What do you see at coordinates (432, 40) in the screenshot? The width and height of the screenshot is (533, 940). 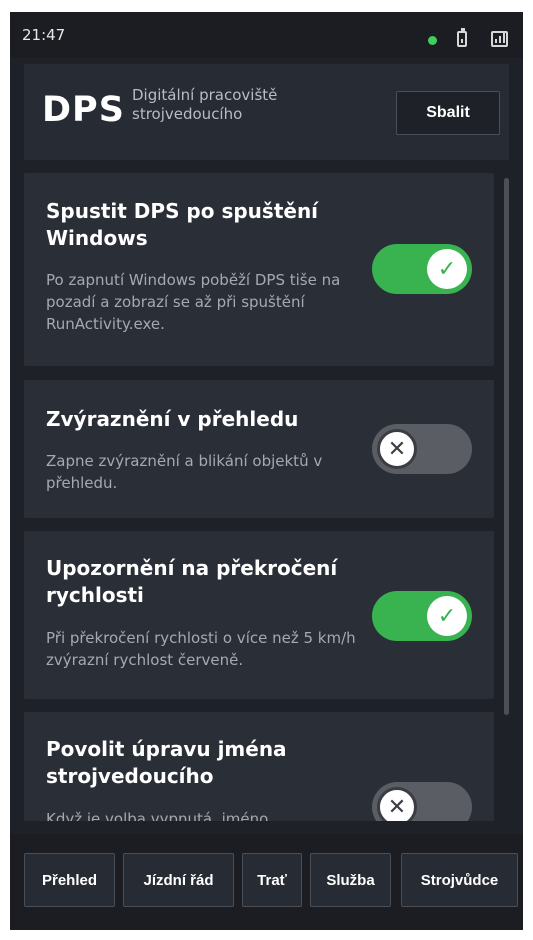 I see `status-dot-icon` at bounding box center [432, 40].